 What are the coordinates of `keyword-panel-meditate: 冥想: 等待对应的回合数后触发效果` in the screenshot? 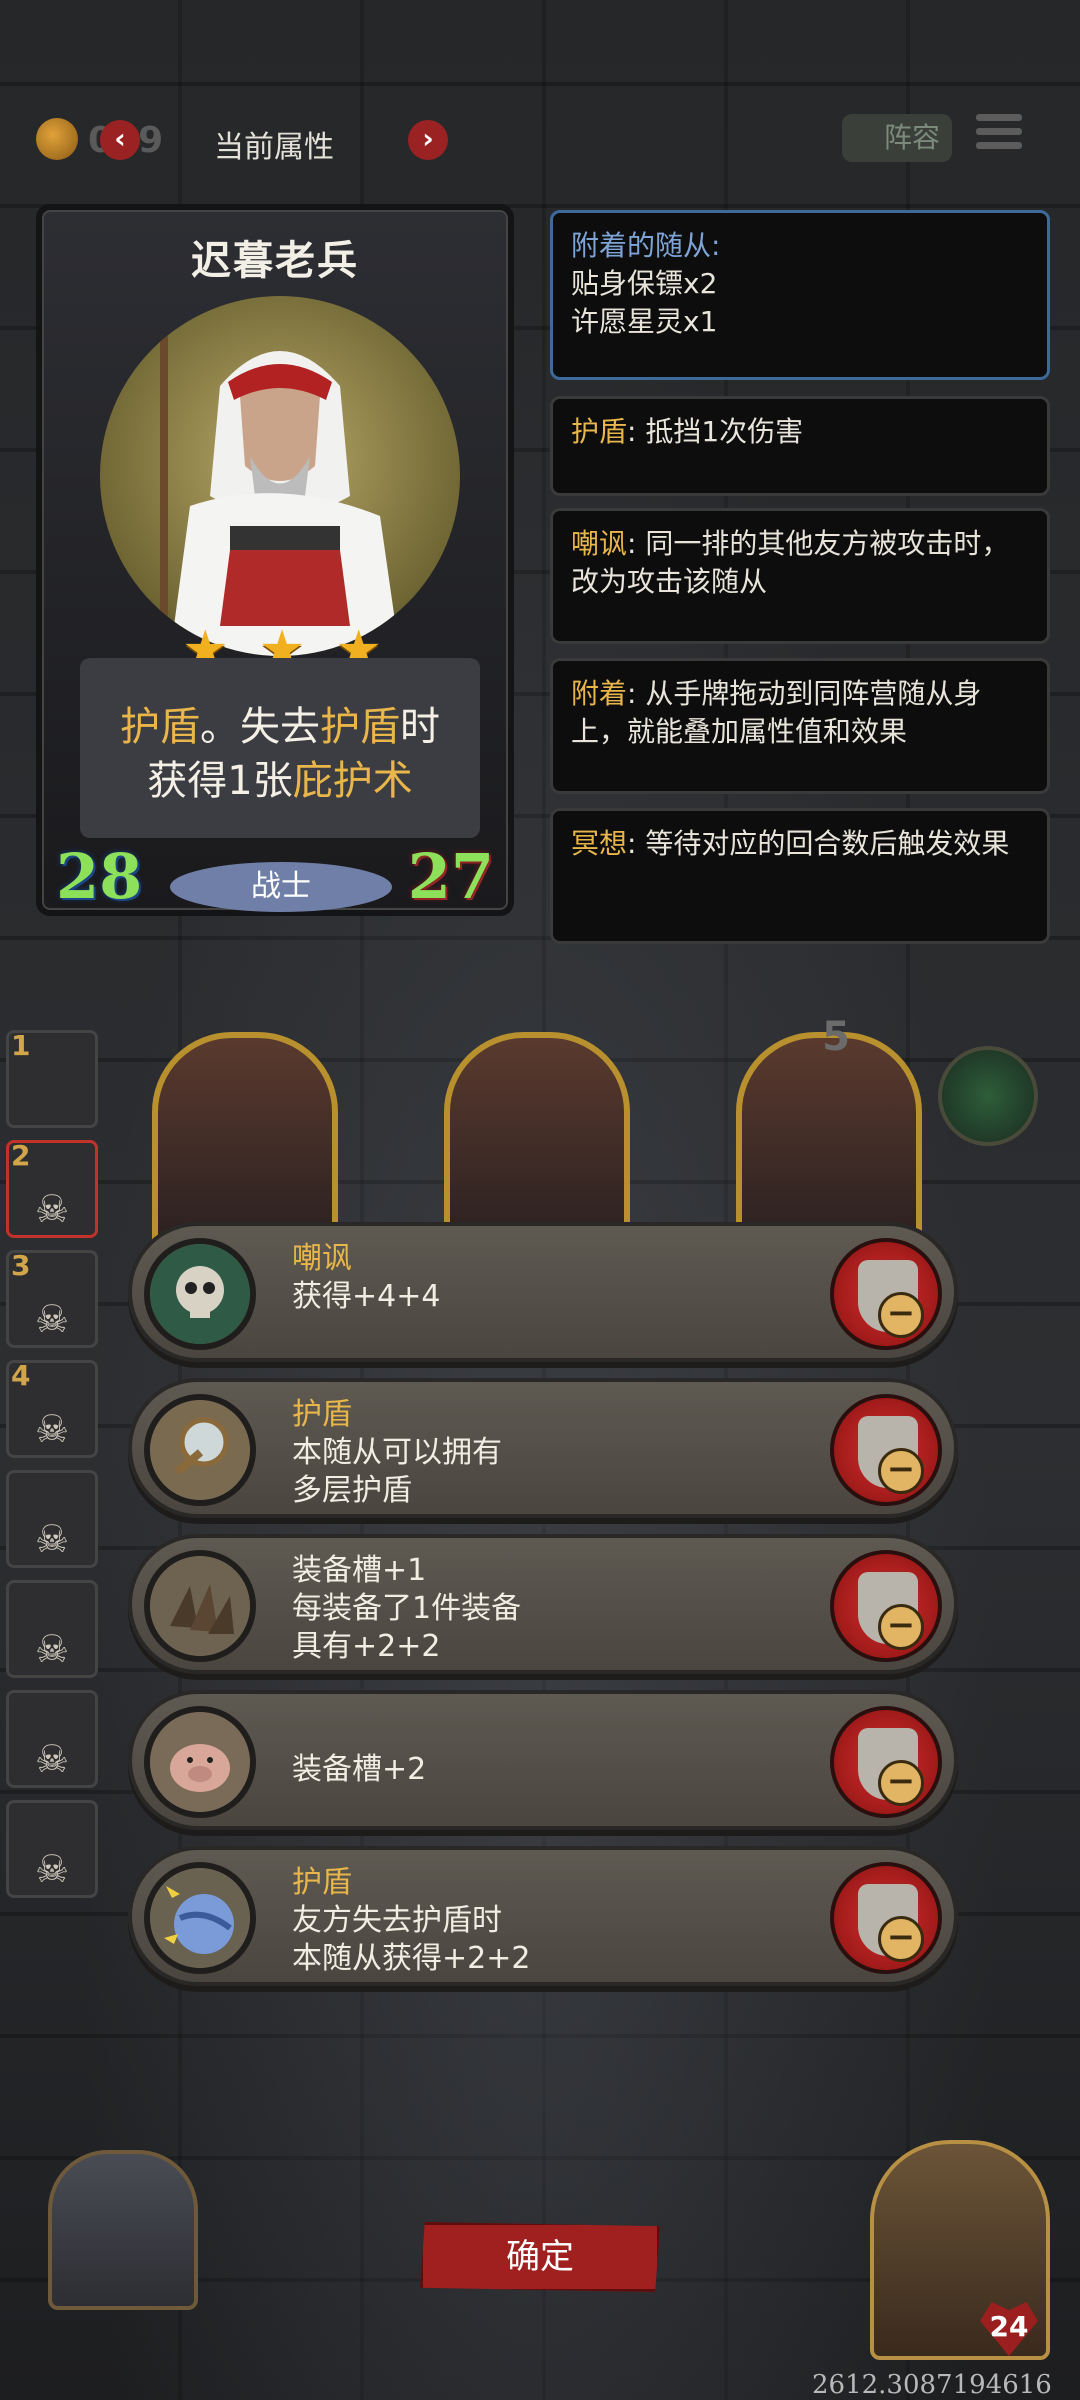 It's located at (800, 876).